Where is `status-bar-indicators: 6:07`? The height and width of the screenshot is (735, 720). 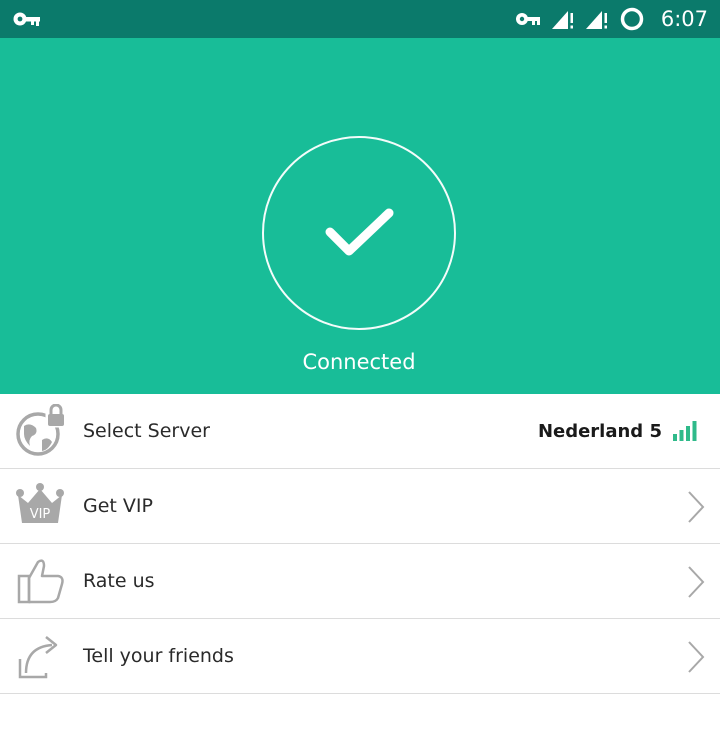 status-bar-indicators: 6:07 is located at coordinates (611, 19).